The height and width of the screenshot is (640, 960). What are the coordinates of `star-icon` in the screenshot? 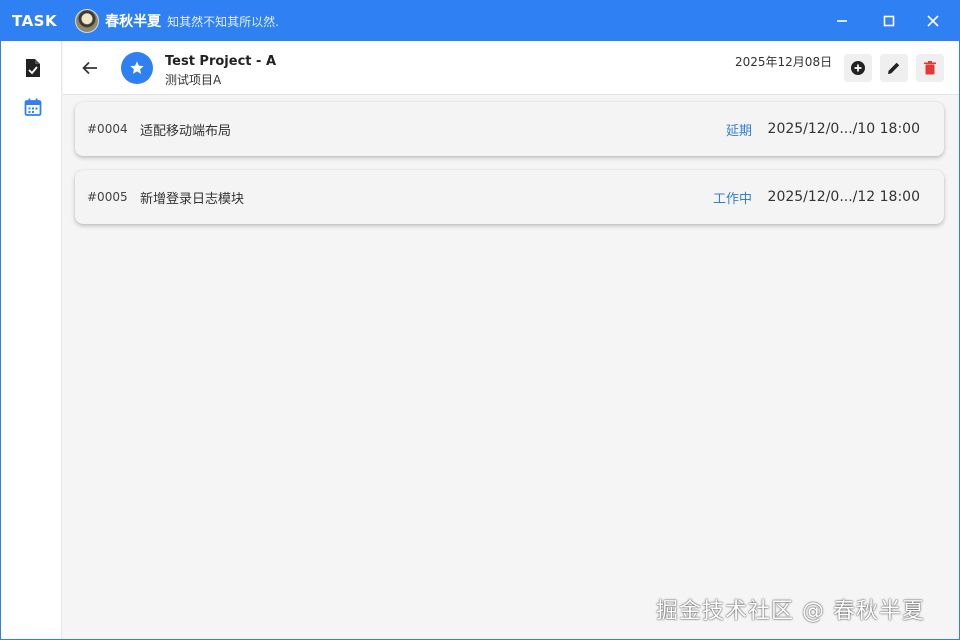 It's located at (137, 67).